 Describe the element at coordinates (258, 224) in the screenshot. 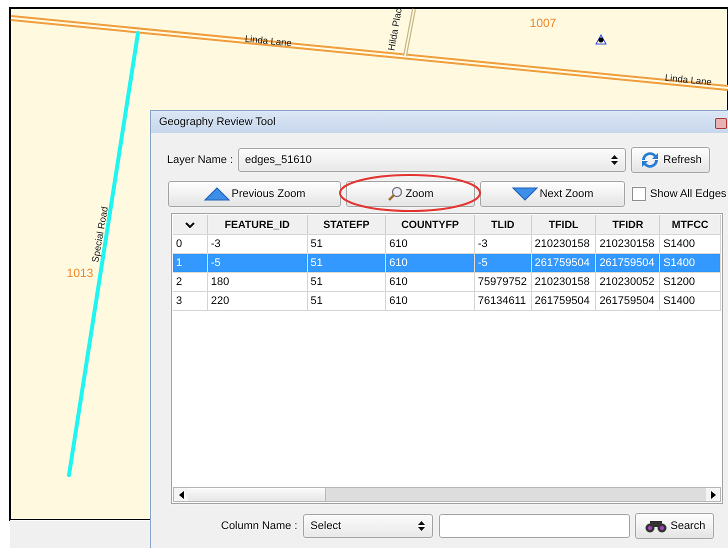

I see `column-header: FEATURE_ID` at that location.